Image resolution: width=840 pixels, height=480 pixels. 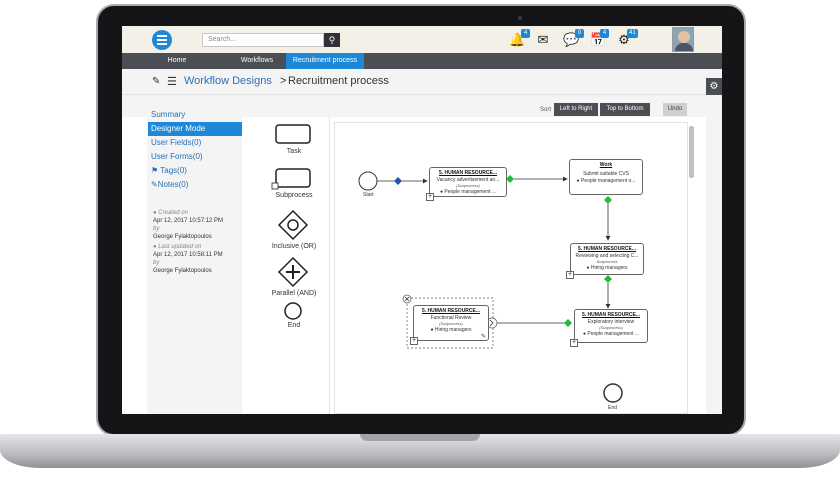 What do you see at coordinates (683, 39) in the screenshot?
I see `avatar` at bounding box center [683, 39].